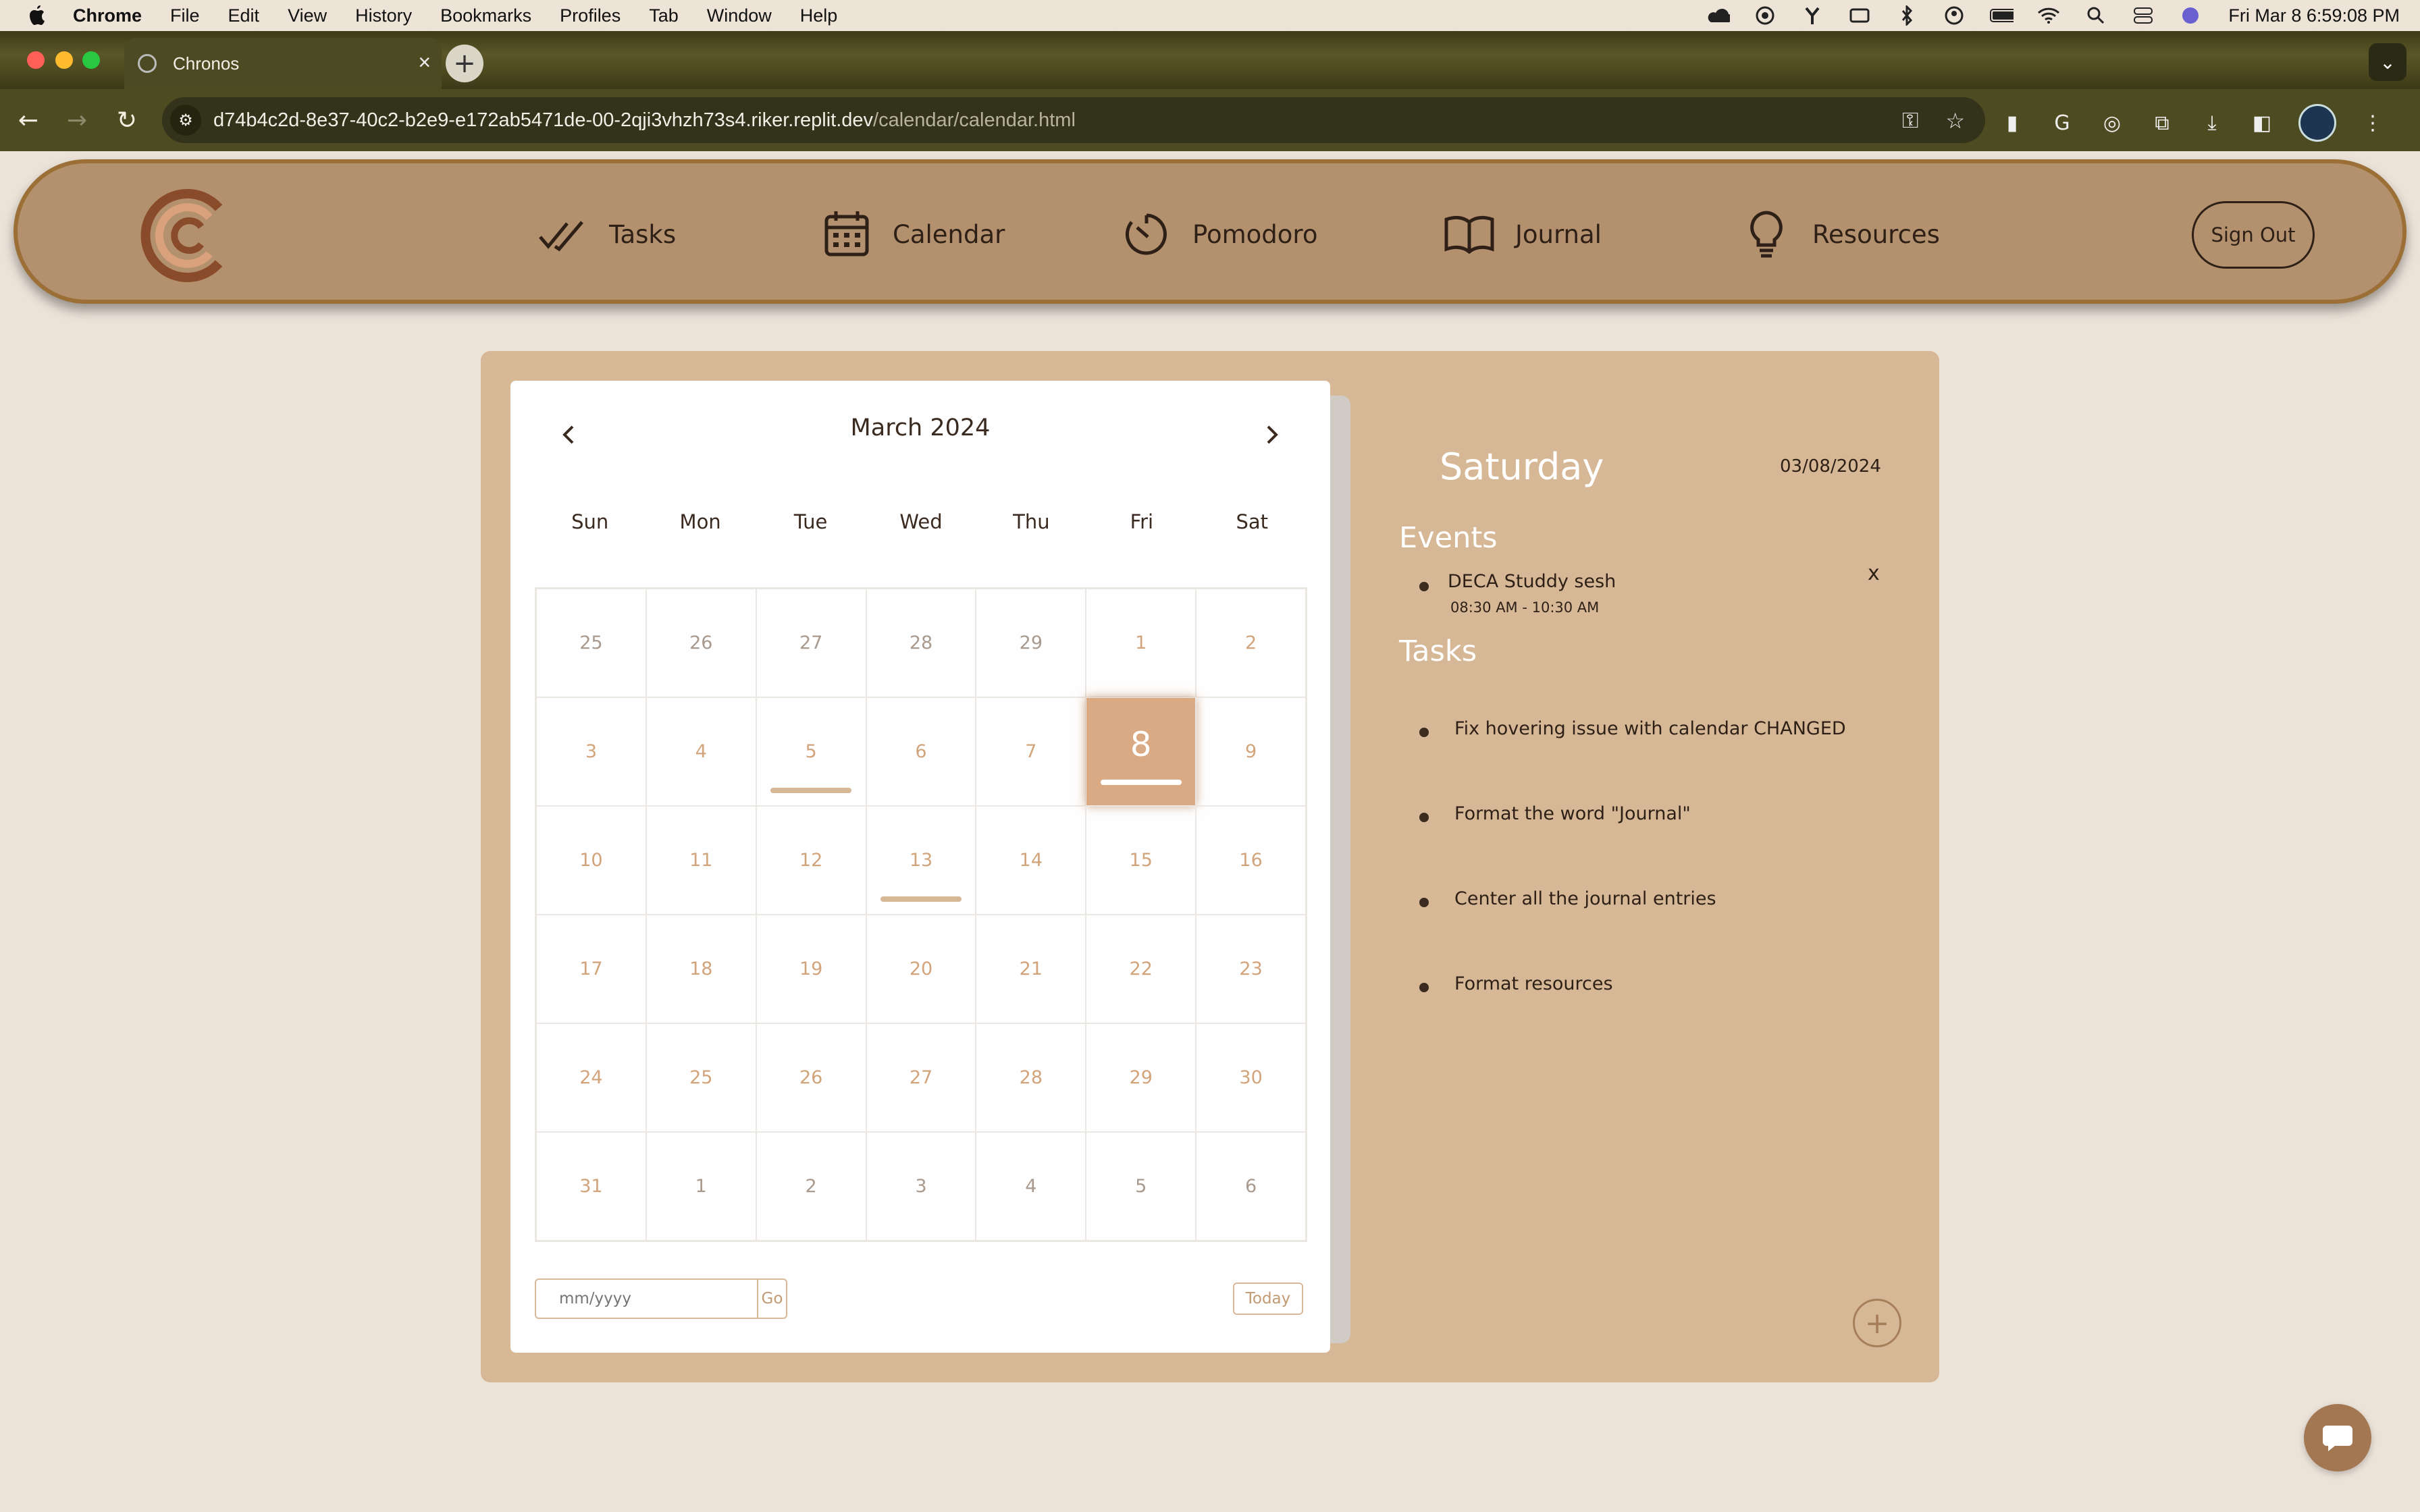  I want to click on site-settings-icon: ⚙, so click(185, 120).